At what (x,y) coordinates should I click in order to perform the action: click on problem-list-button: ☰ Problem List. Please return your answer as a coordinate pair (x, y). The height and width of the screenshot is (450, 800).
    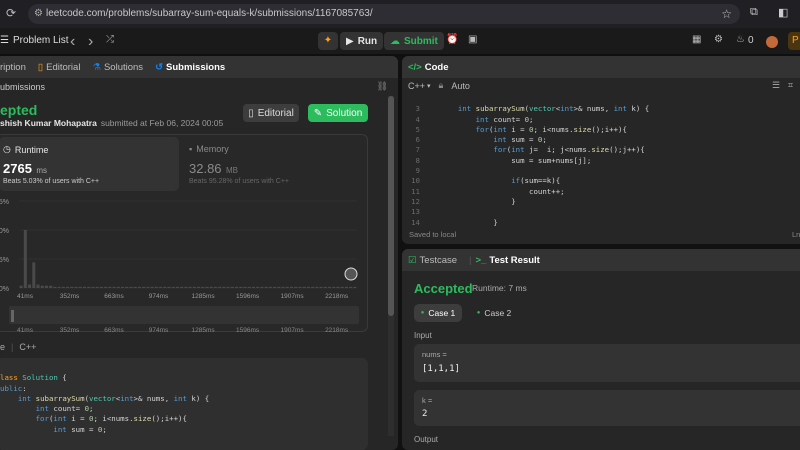
    Looking at the image, I should click on (34, 40).